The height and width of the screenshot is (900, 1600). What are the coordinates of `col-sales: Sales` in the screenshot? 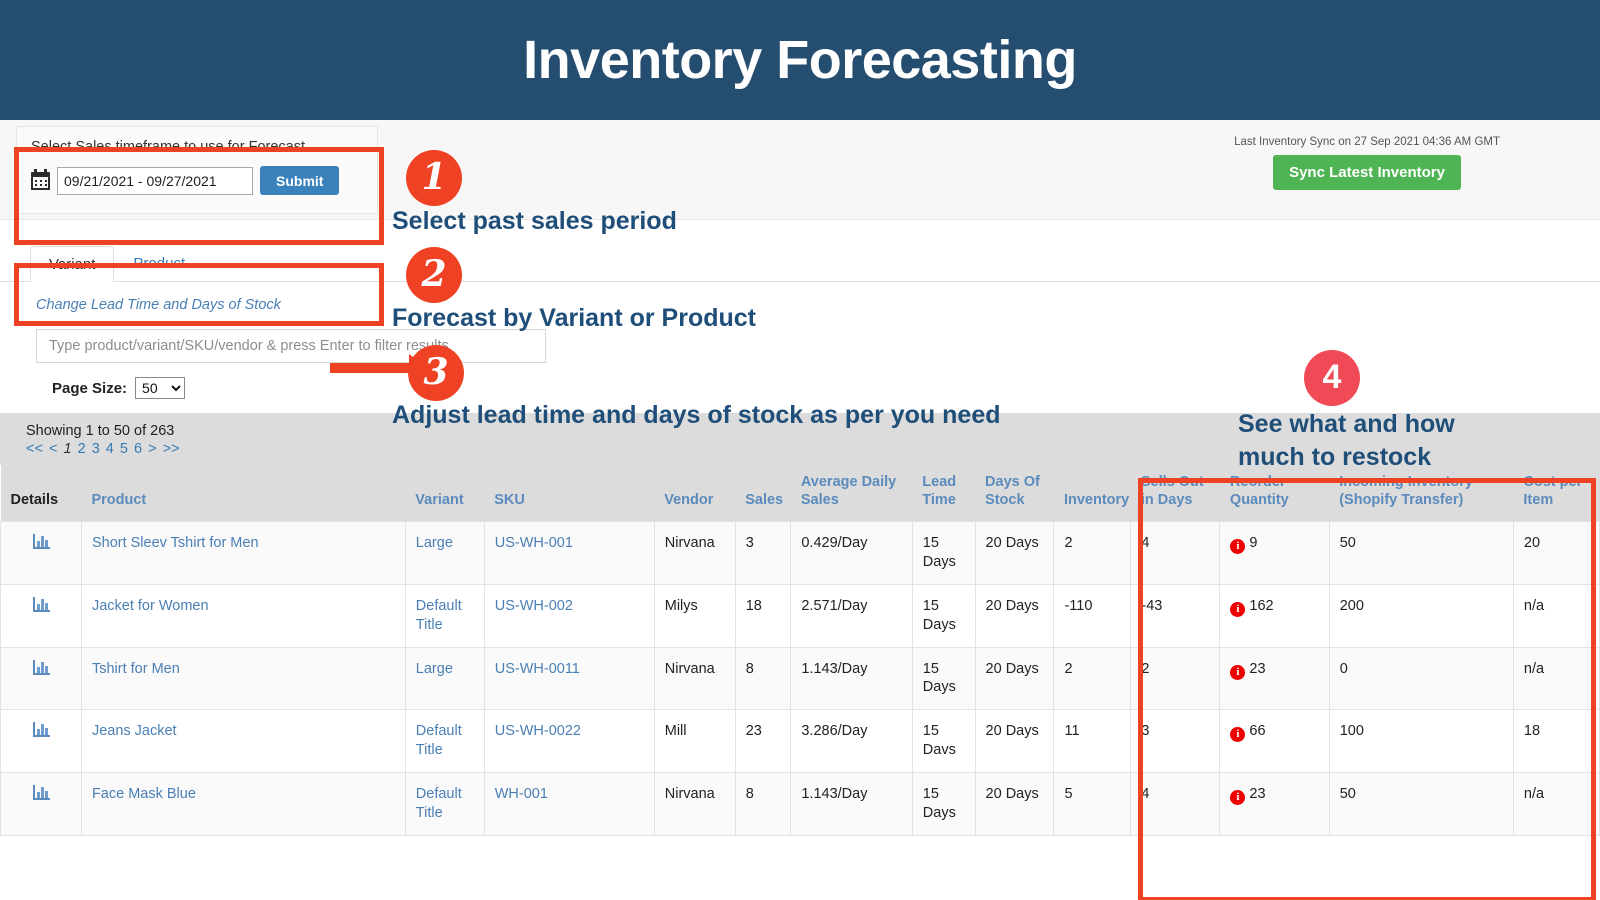 It's located at (763, 493).